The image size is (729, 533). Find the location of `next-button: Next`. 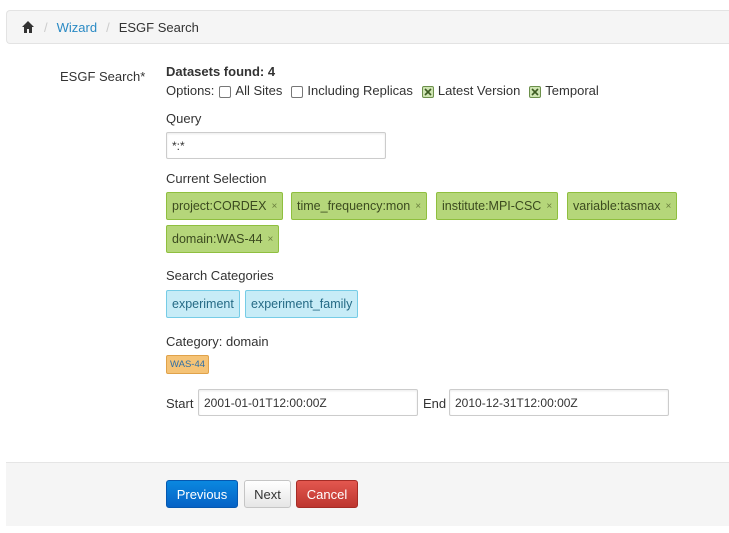

next-button: Next is located at coordinates (267, 494).